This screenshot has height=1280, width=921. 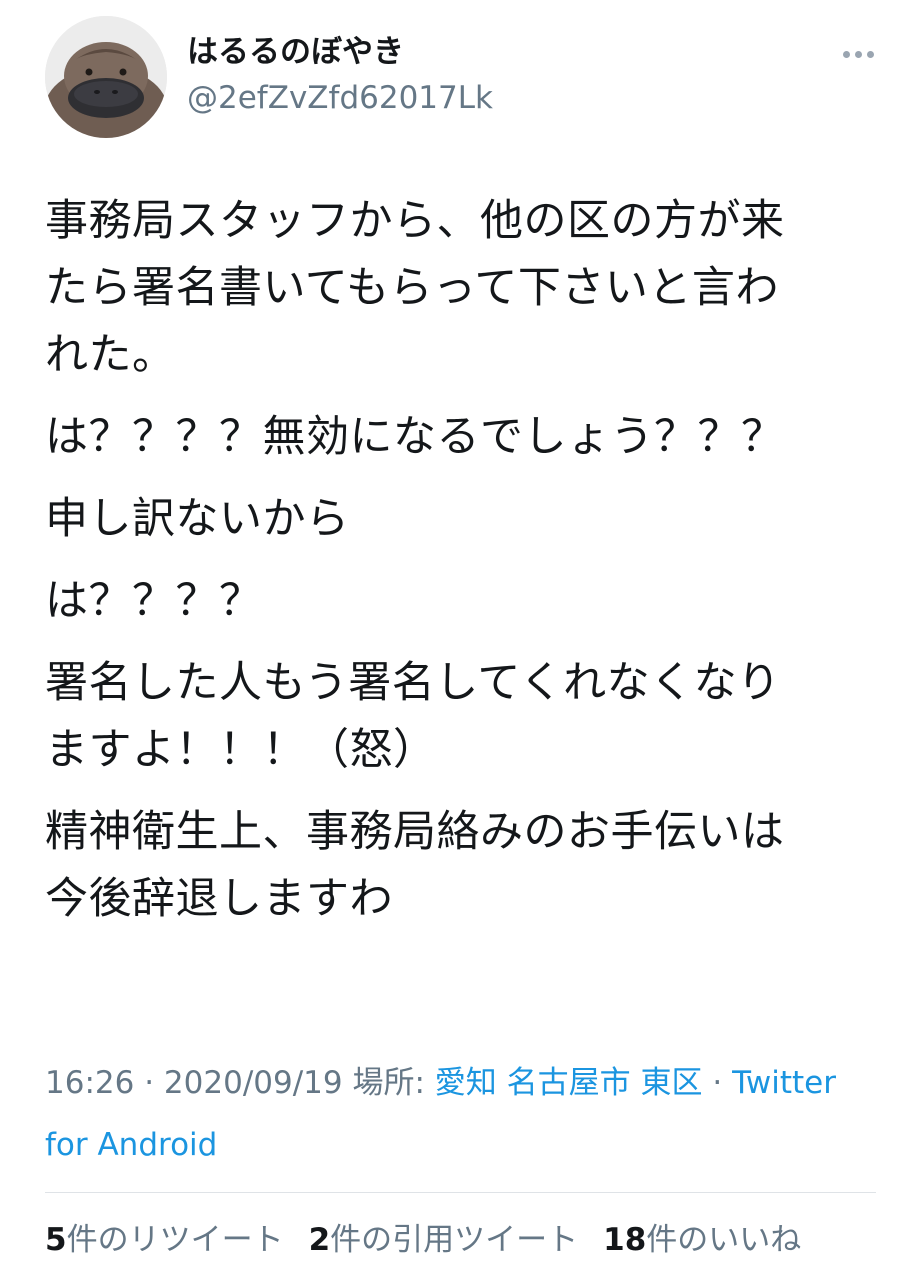 I want to click on tweet-paragraph: は？？？？無効になるでしょう？？？, so click(x=465, y=437).